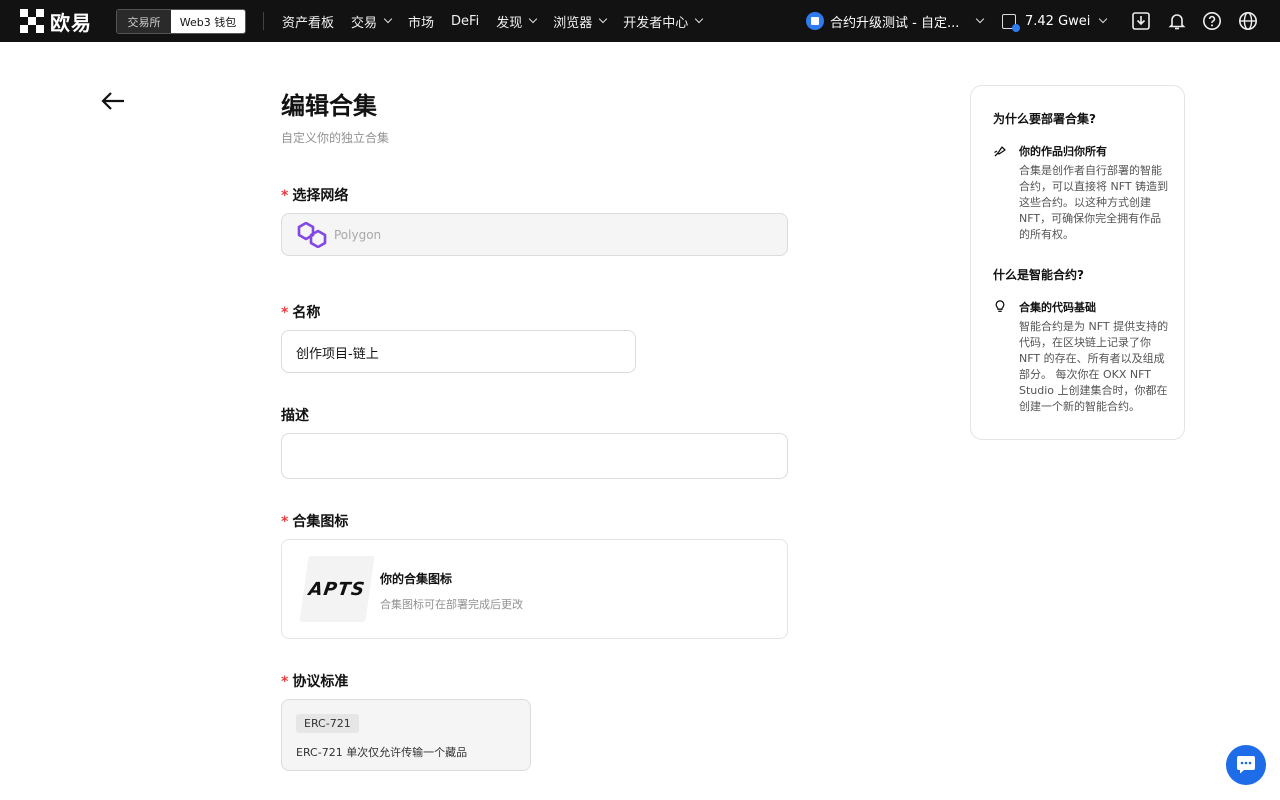 Image resolution: width=1280 pixels, height=800 pixels. Describe the element at coordinates (1044, 119) in the screenshot. I see `why-deploy-heading: 为什么要部署合集?` at that location.